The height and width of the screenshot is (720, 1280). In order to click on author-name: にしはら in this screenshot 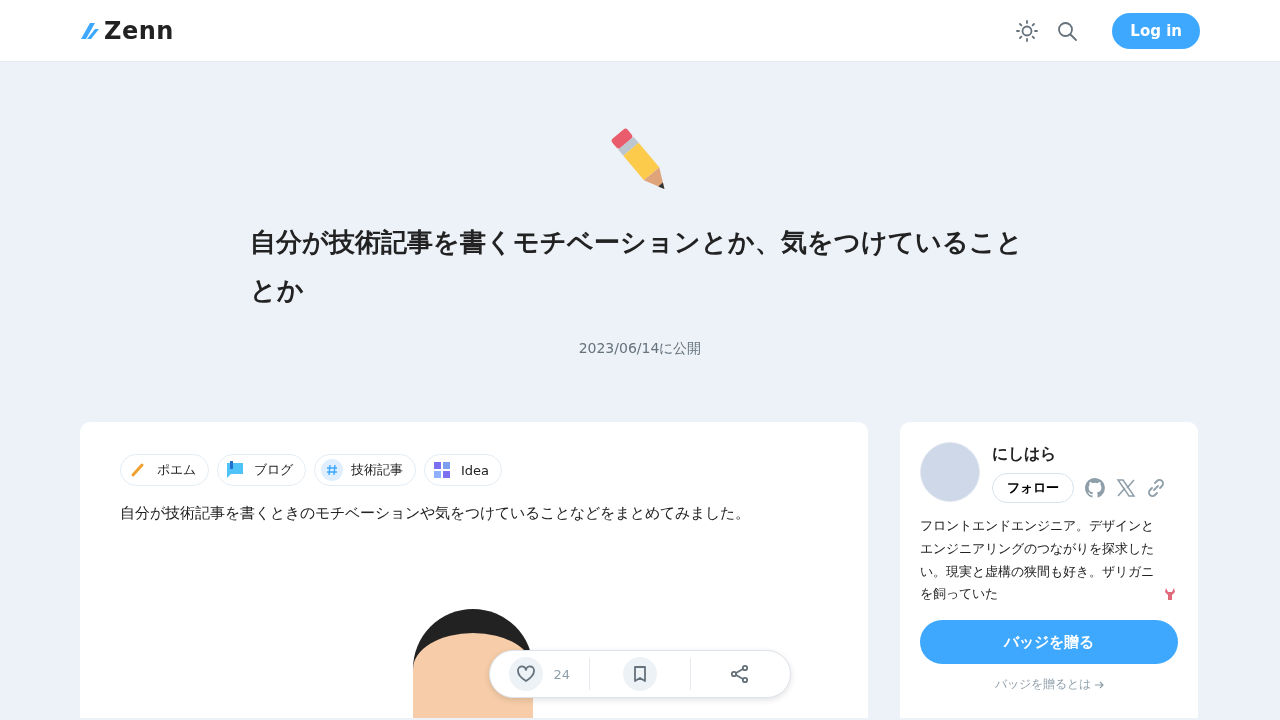, I will do `click(1079, 455)`.